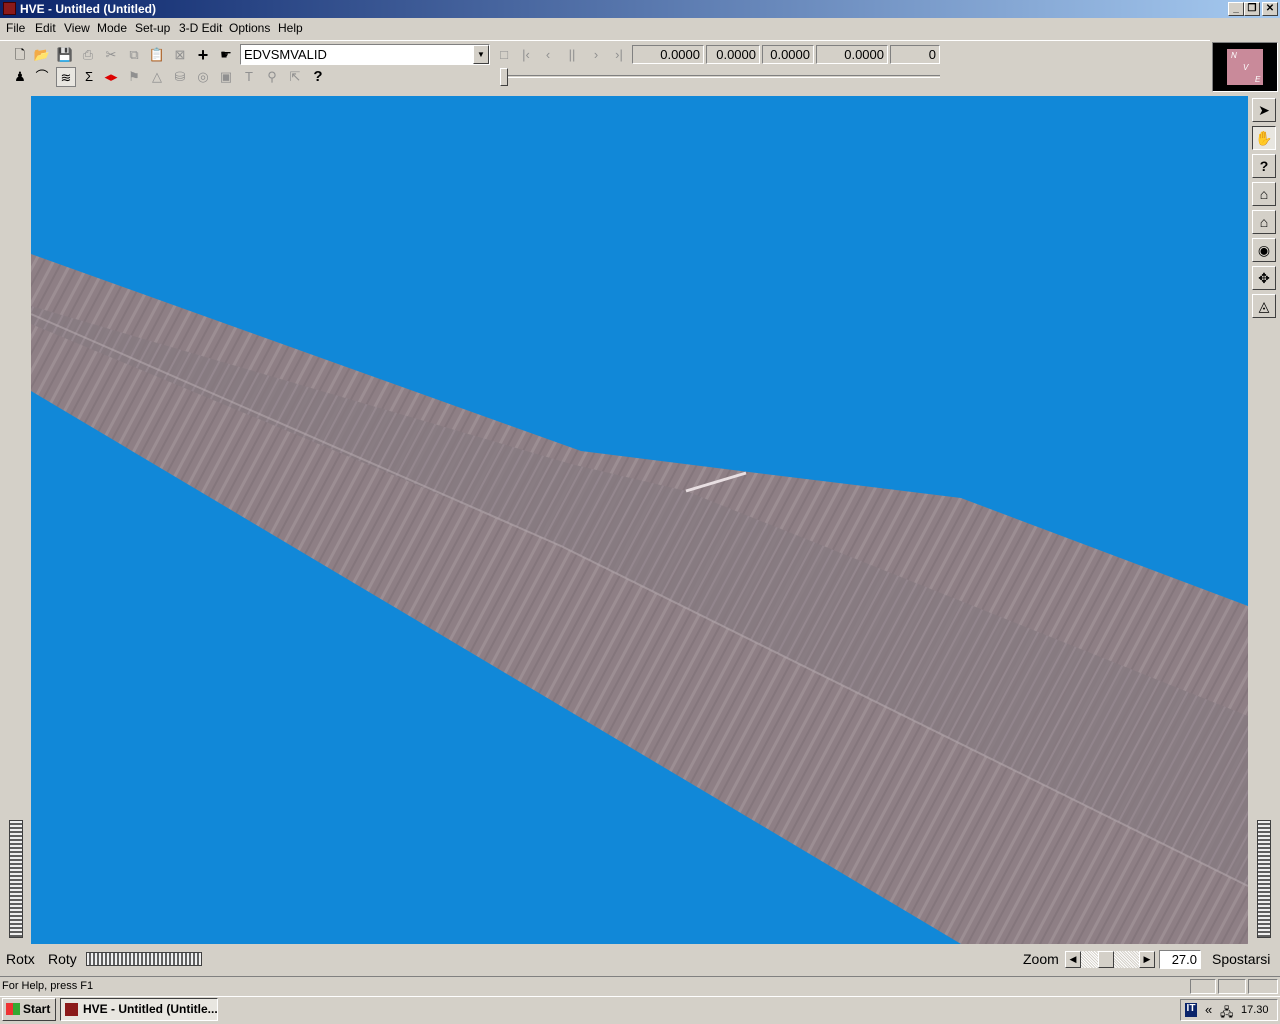 The image size is (1280, 1024). I want to click on time-slider-thumb, so click(504, 77).